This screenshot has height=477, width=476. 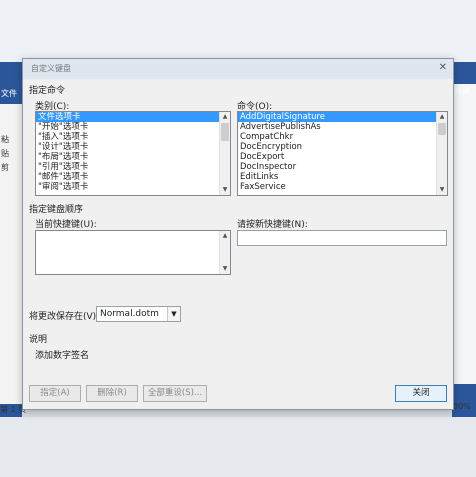 What do you see at coordinates (462, 91) in the screenshot?
I see `share-tab: 共享` at bounding box center [462, 91].